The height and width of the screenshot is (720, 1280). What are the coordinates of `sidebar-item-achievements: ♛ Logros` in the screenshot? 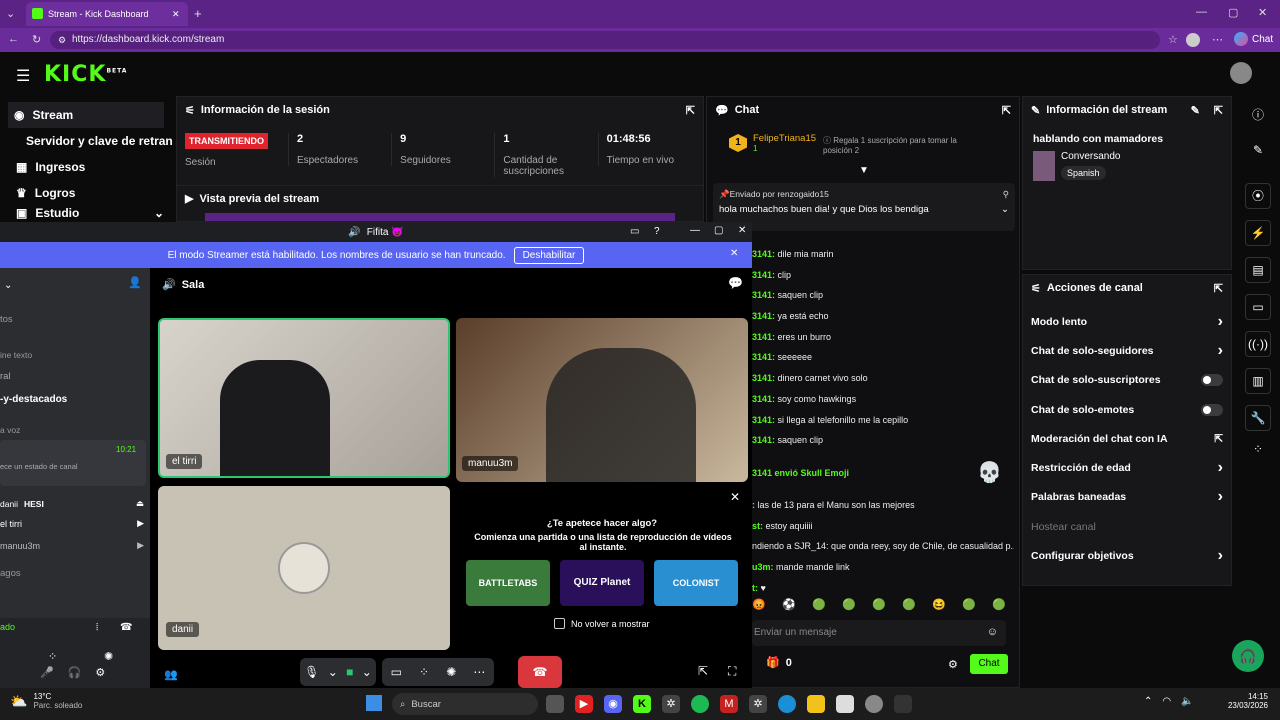 It's located at (86, 193).